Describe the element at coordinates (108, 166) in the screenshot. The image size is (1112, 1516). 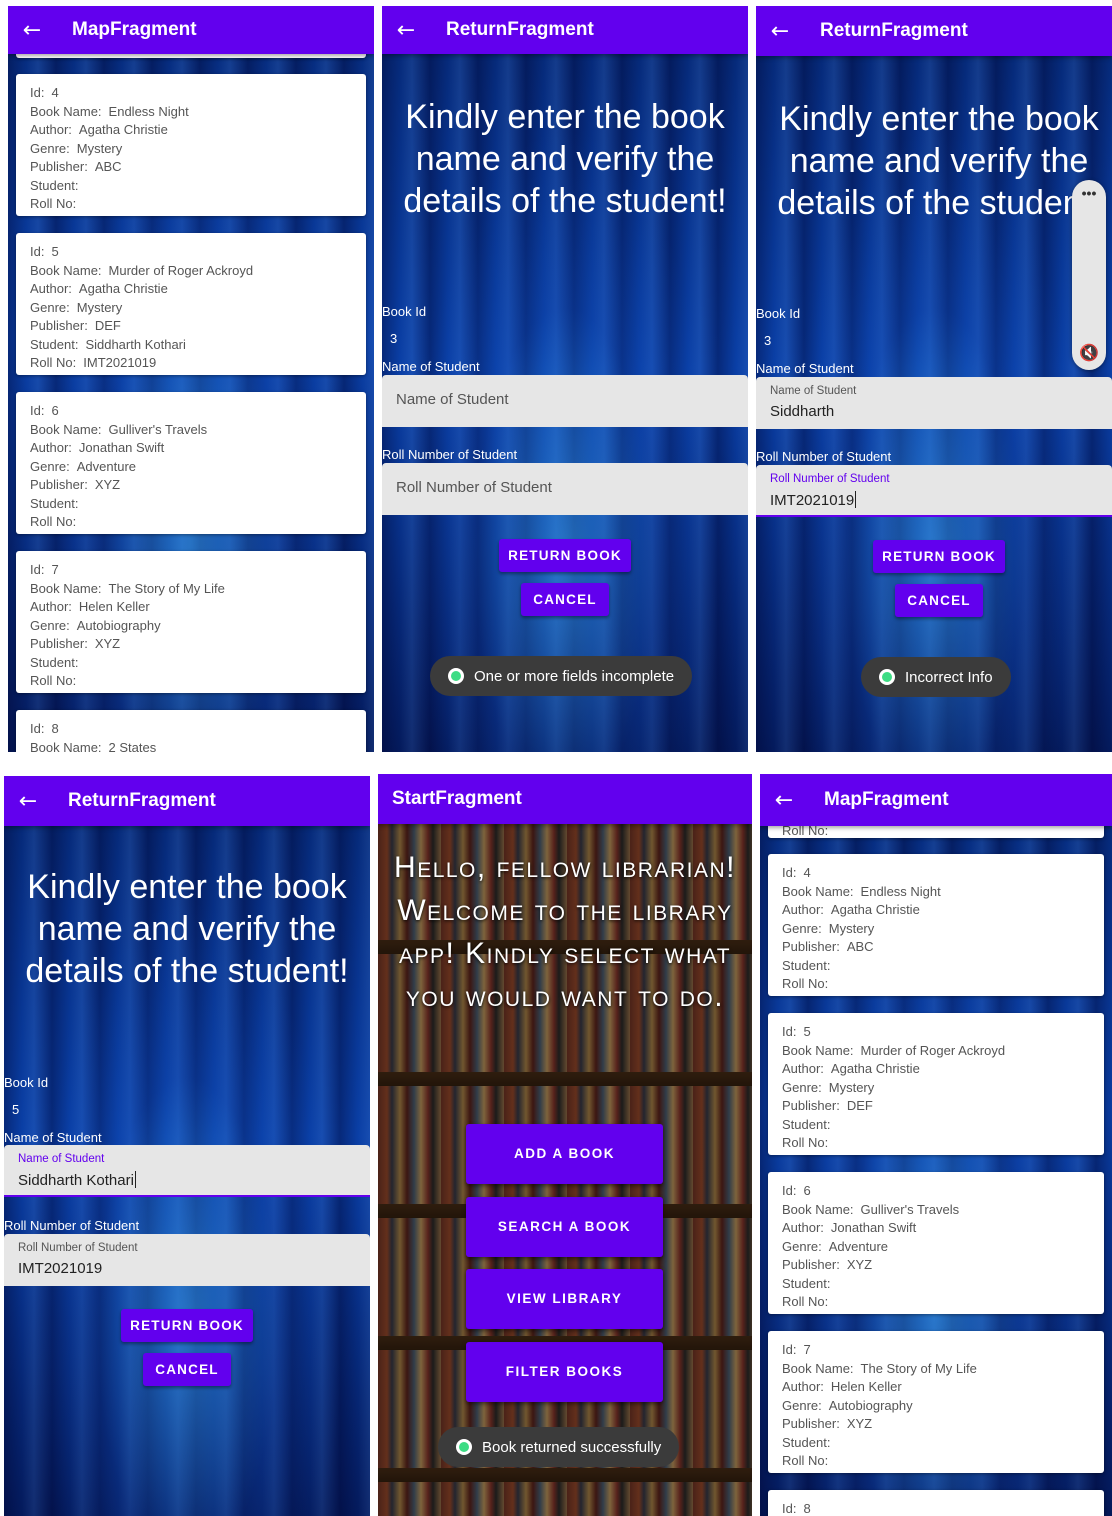
I see `book-publisher: ABC` at that location.